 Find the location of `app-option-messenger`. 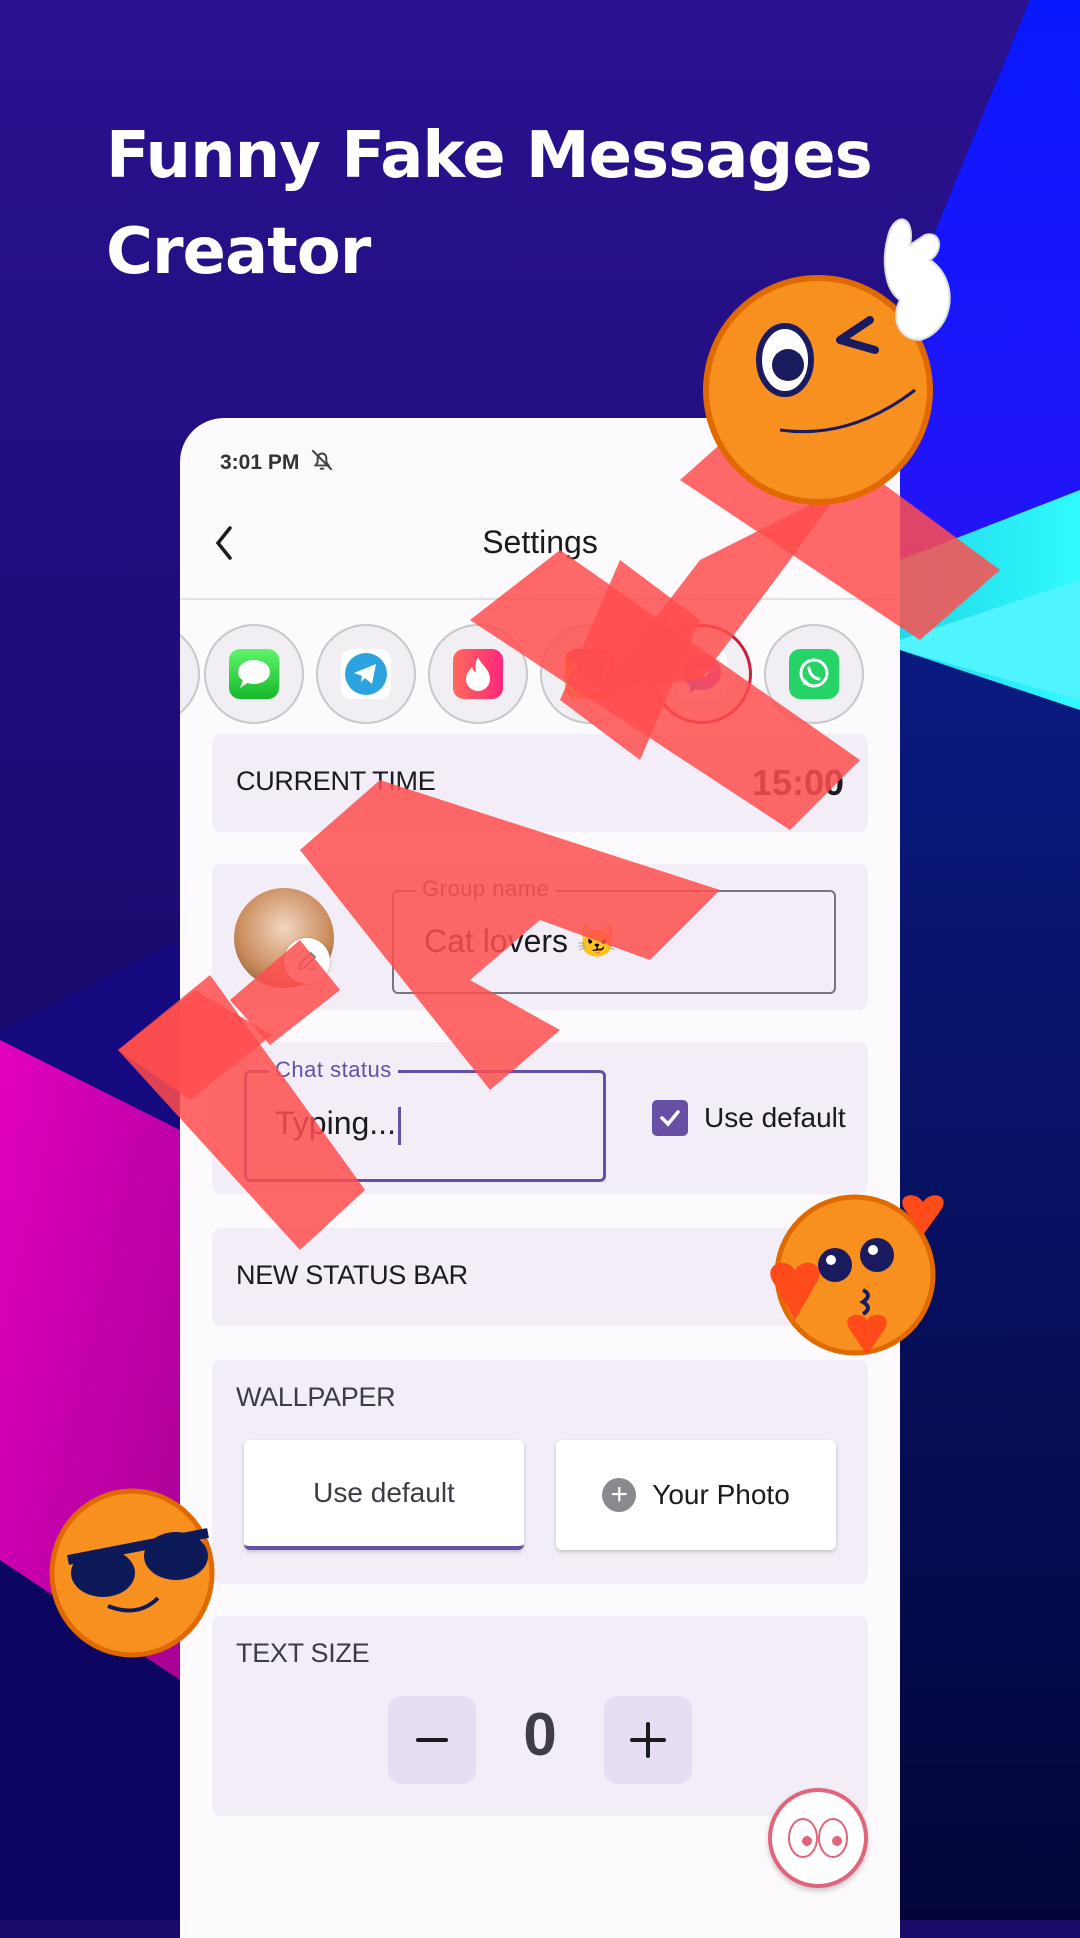

app-option-messenger is located at coordinates (702, 674).